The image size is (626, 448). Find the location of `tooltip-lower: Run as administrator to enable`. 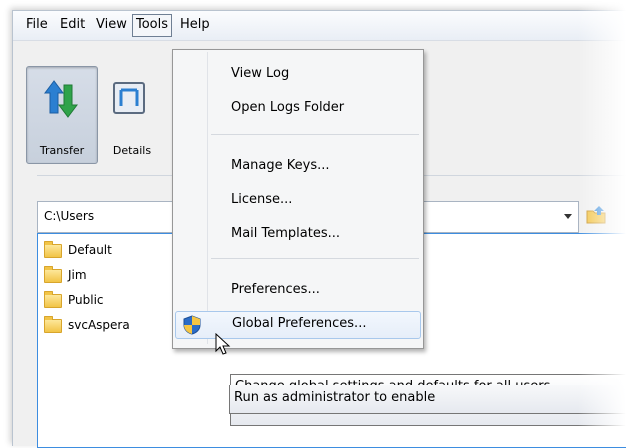

tooltip-lower: Run as administrator to enable is located at coordinates (427, 399).